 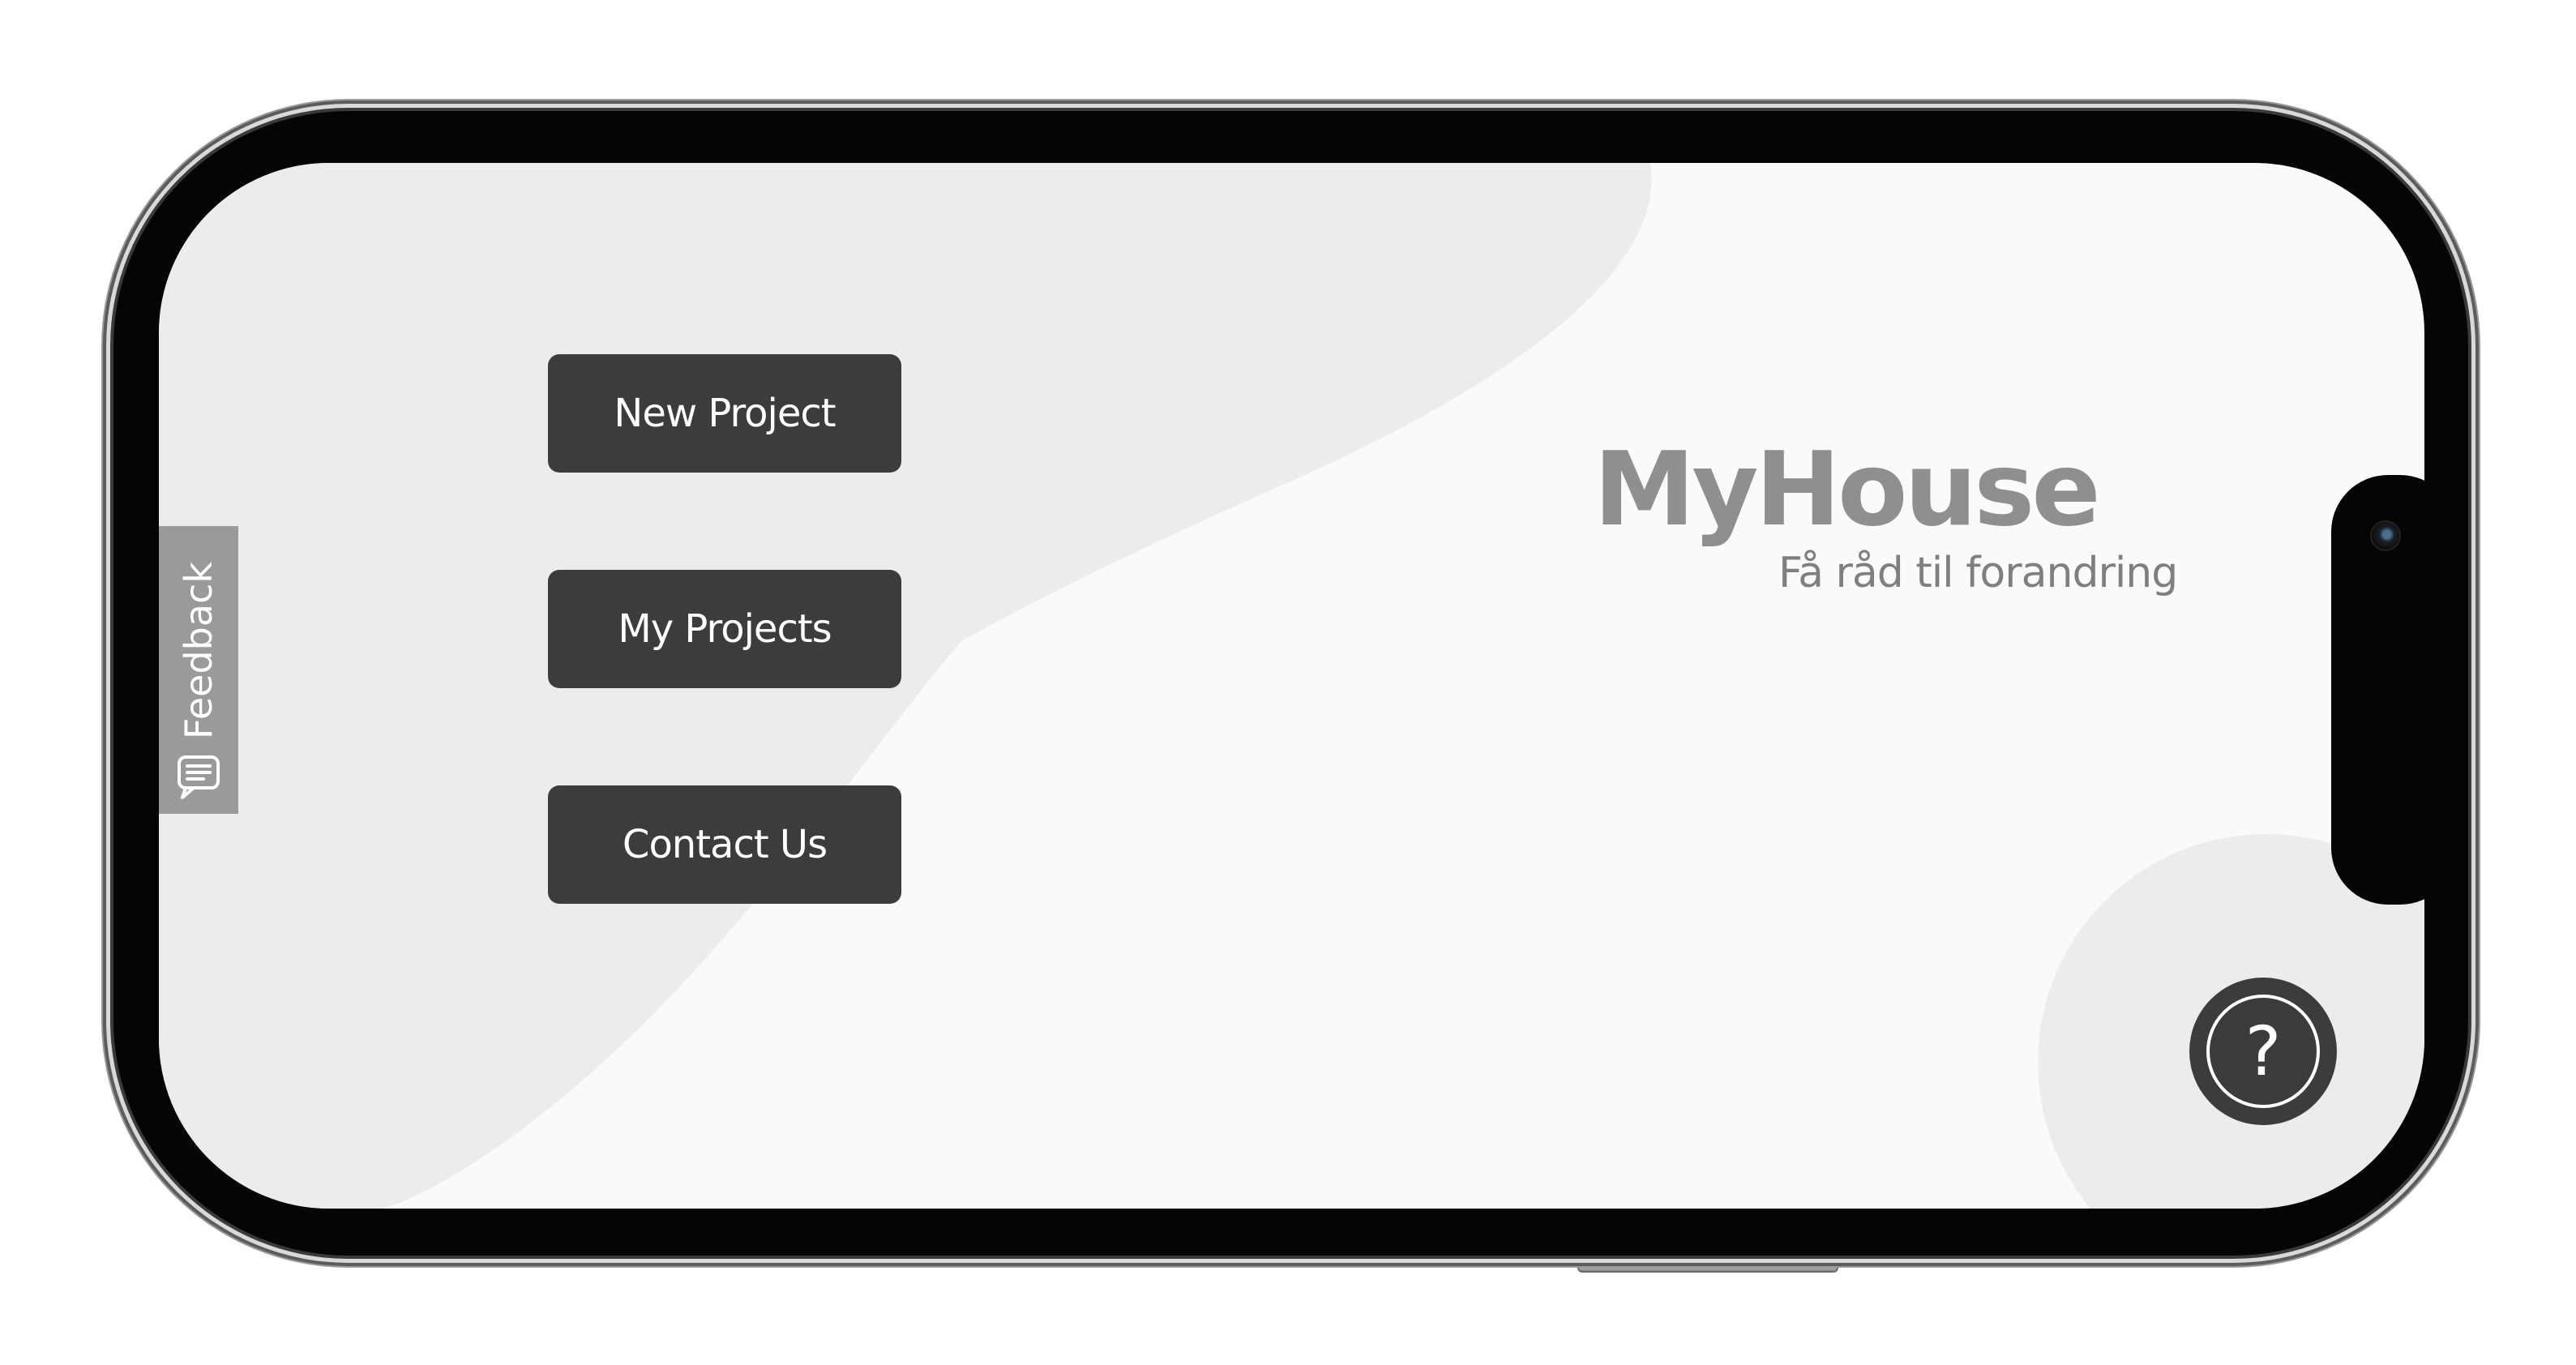 What do you see at coordinates (199, 777) in the screenshot?
I see `chat-bubble-icon` at bounding box center [199, 777].